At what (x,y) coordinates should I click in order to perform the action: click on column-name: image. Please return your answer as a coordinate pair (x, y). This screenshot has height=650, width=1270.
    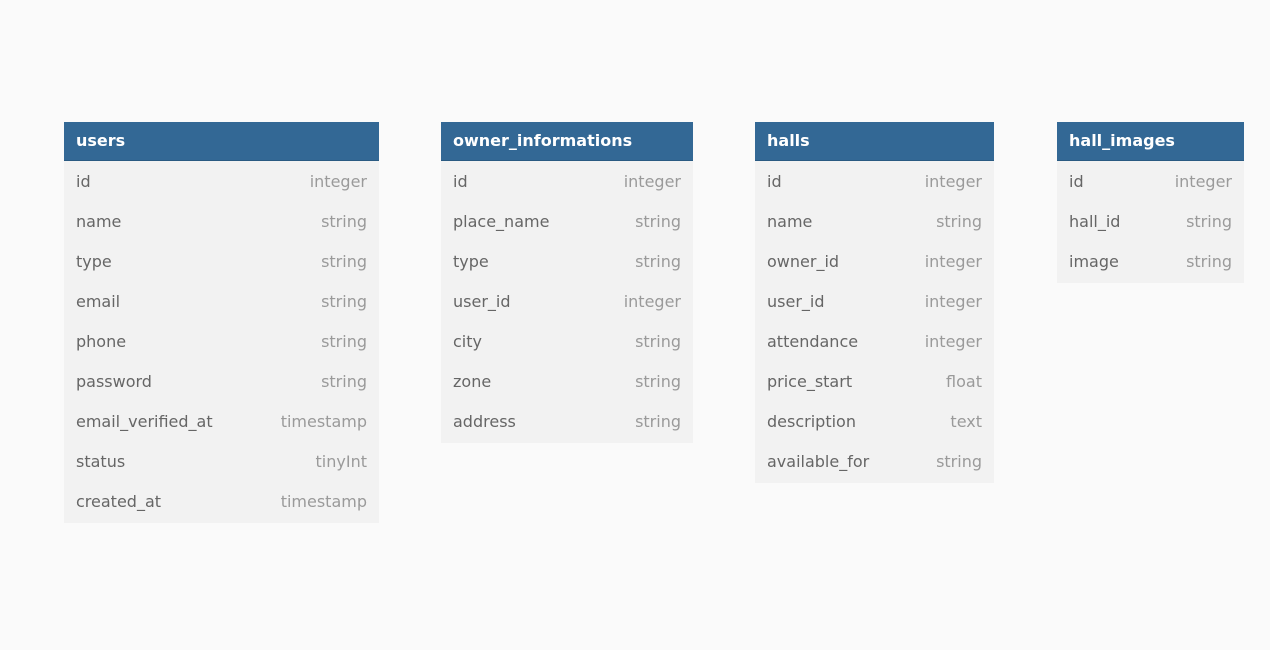
    Looking at the image, I should click on (1094, 261).